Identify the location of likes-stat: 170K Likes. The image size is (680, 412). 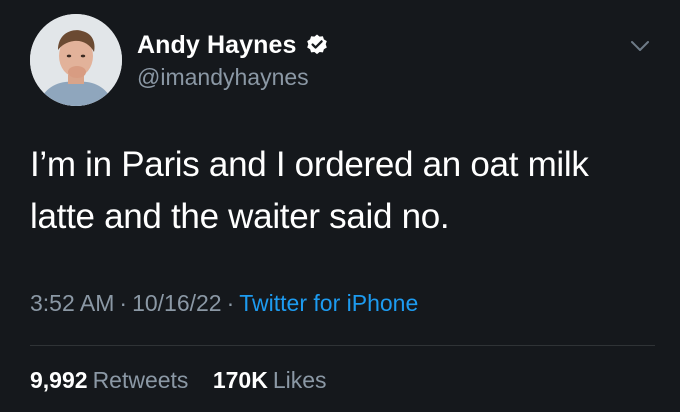
(270, 380).